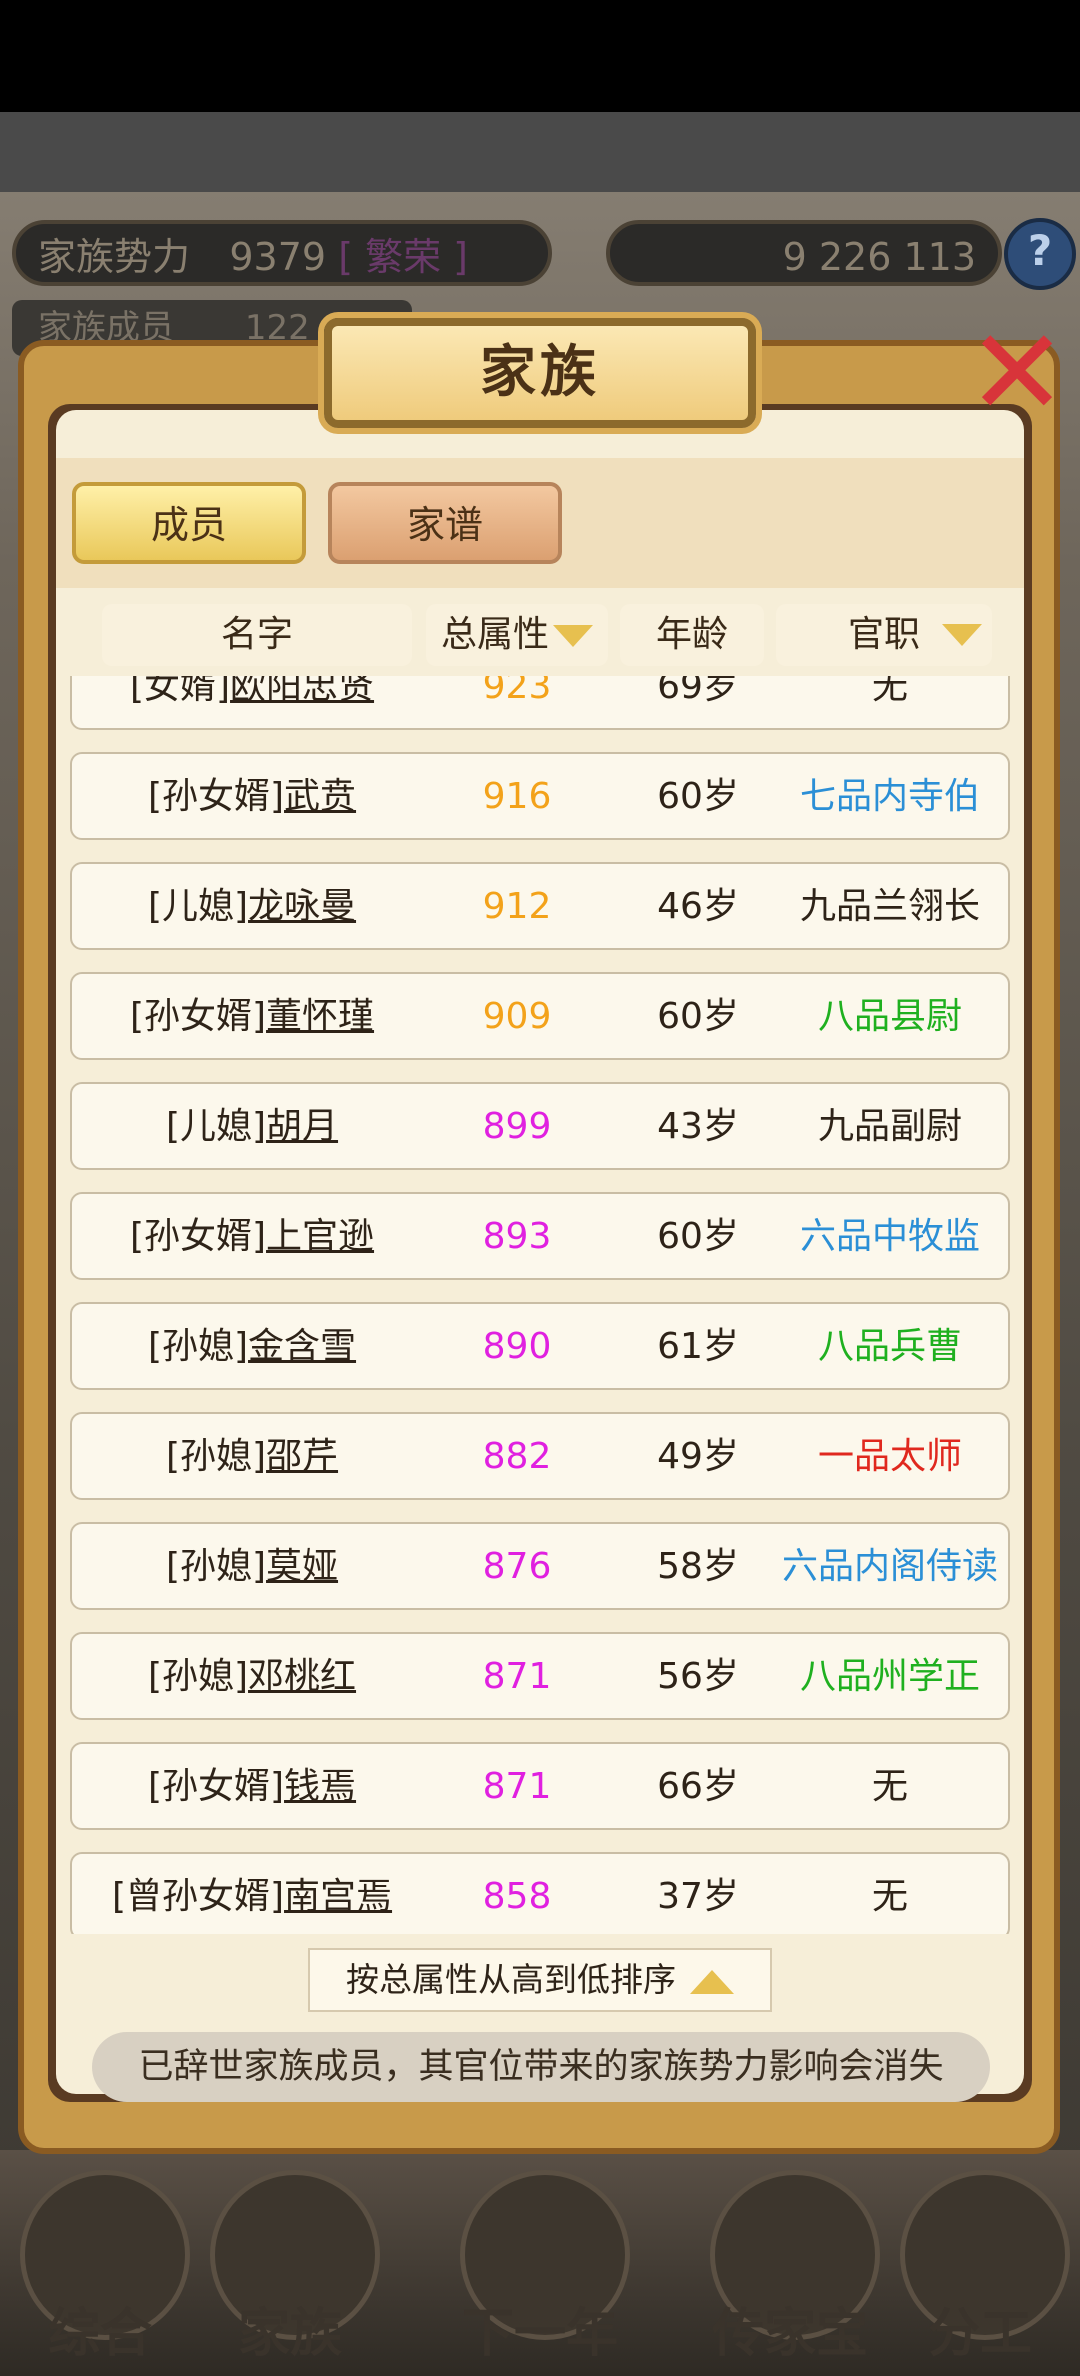 The image size is (1080, 2376). What do you see at coordinates (302, 691) in the screenshot?
I see `name-link: 欧阳忠贤` at bounding box center [302, 691].